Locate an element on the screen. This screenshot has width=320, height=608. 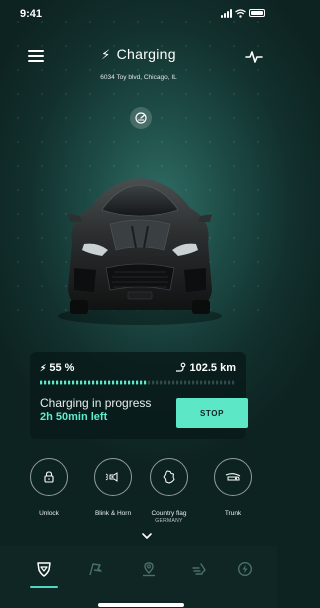
unlock-button is located at coordinates (49, 477).